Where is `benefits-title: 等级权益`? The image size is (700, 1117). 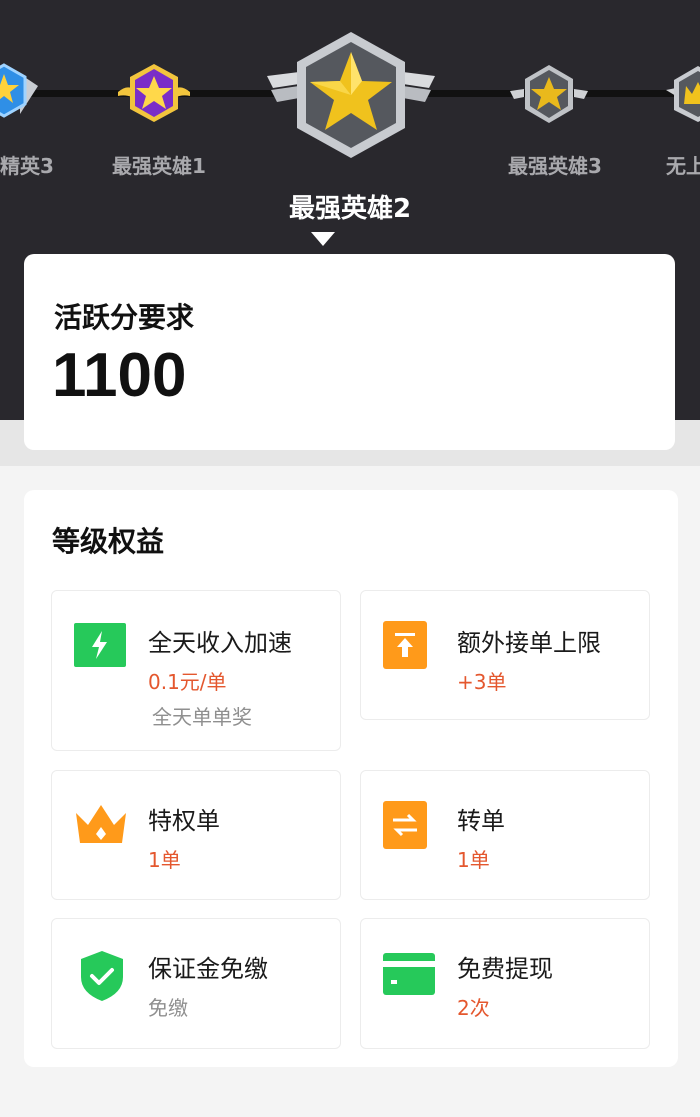 benefits-title: 等级权益 is located at coordinates (108, 541).